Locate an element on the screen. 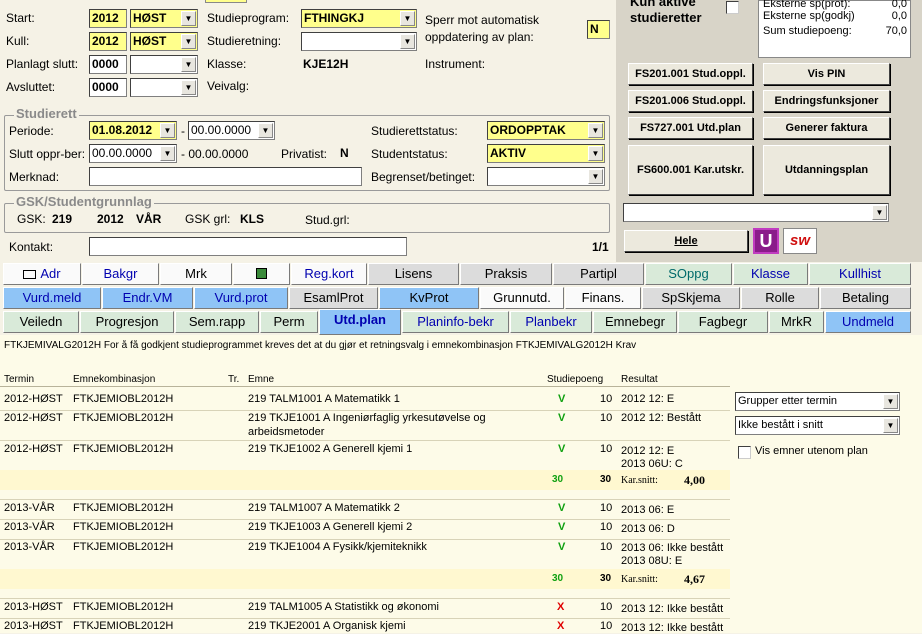 The image size is (922, 634). tab-undmeld: Undmeld is located at coordinates (868, 322).